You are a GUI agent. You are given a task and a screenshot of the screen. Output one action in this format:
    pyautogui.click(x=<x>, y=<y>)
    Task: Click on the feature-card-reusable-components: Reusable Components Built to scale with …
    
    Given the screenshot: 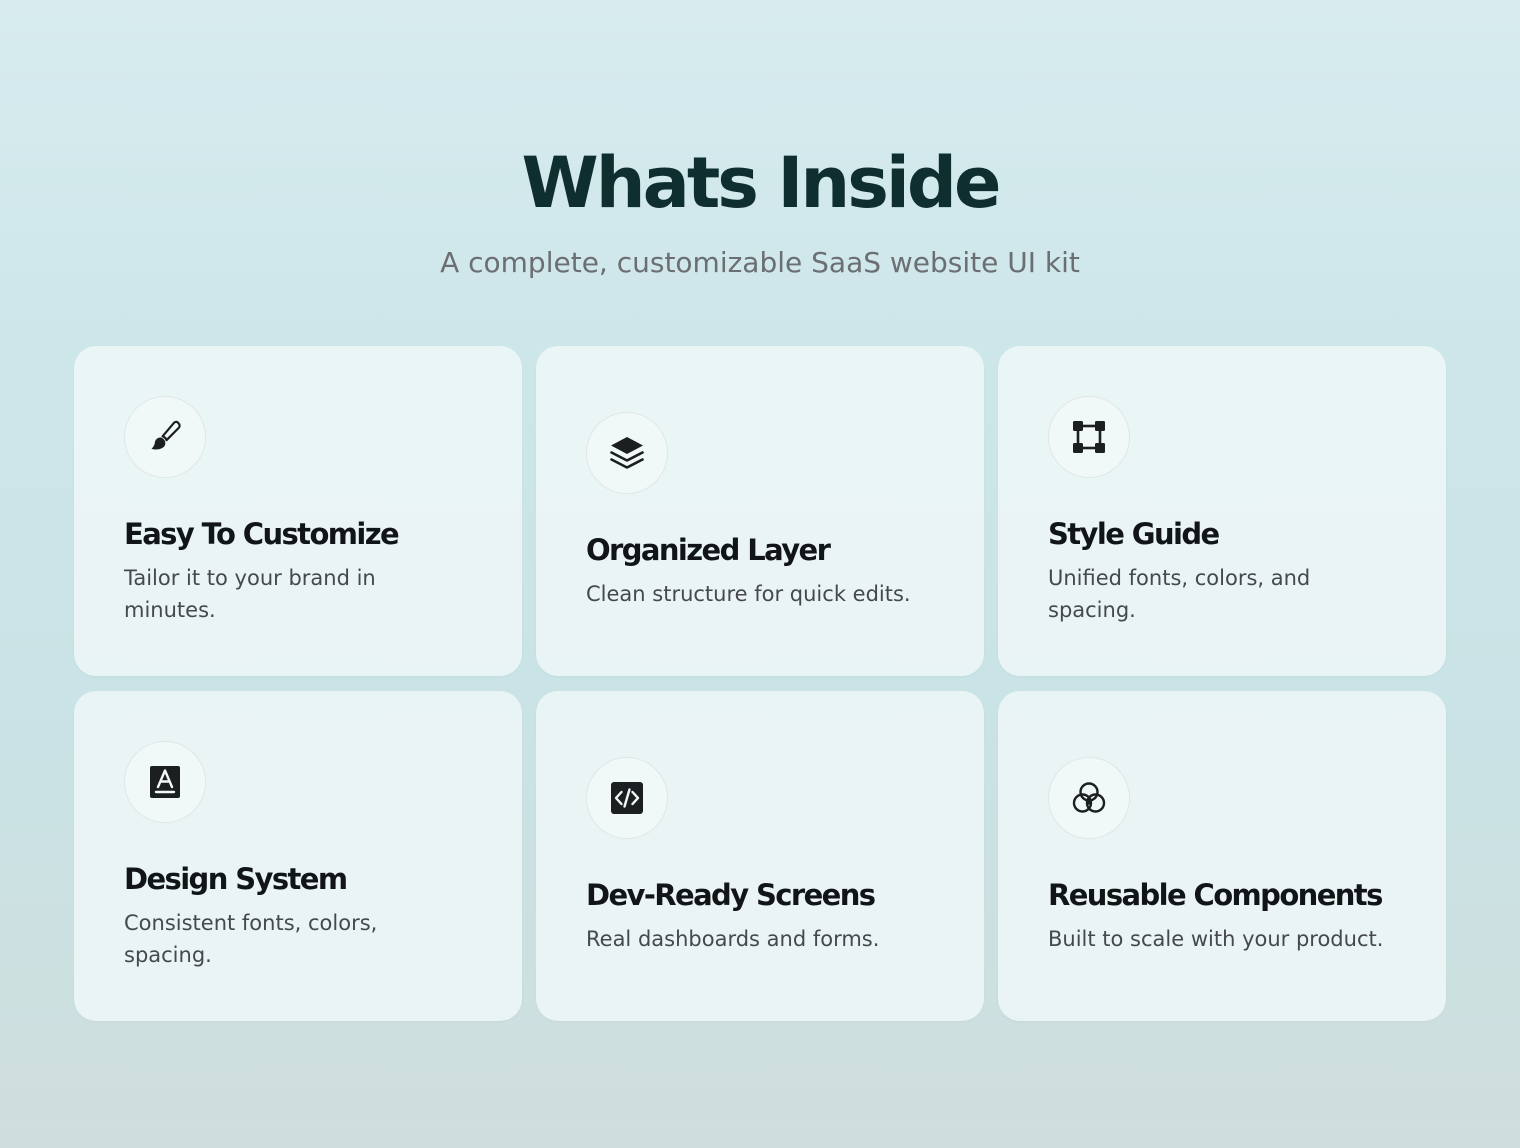 What is the action you would take?
    pyautogui.click(x=1222, y=856)
    